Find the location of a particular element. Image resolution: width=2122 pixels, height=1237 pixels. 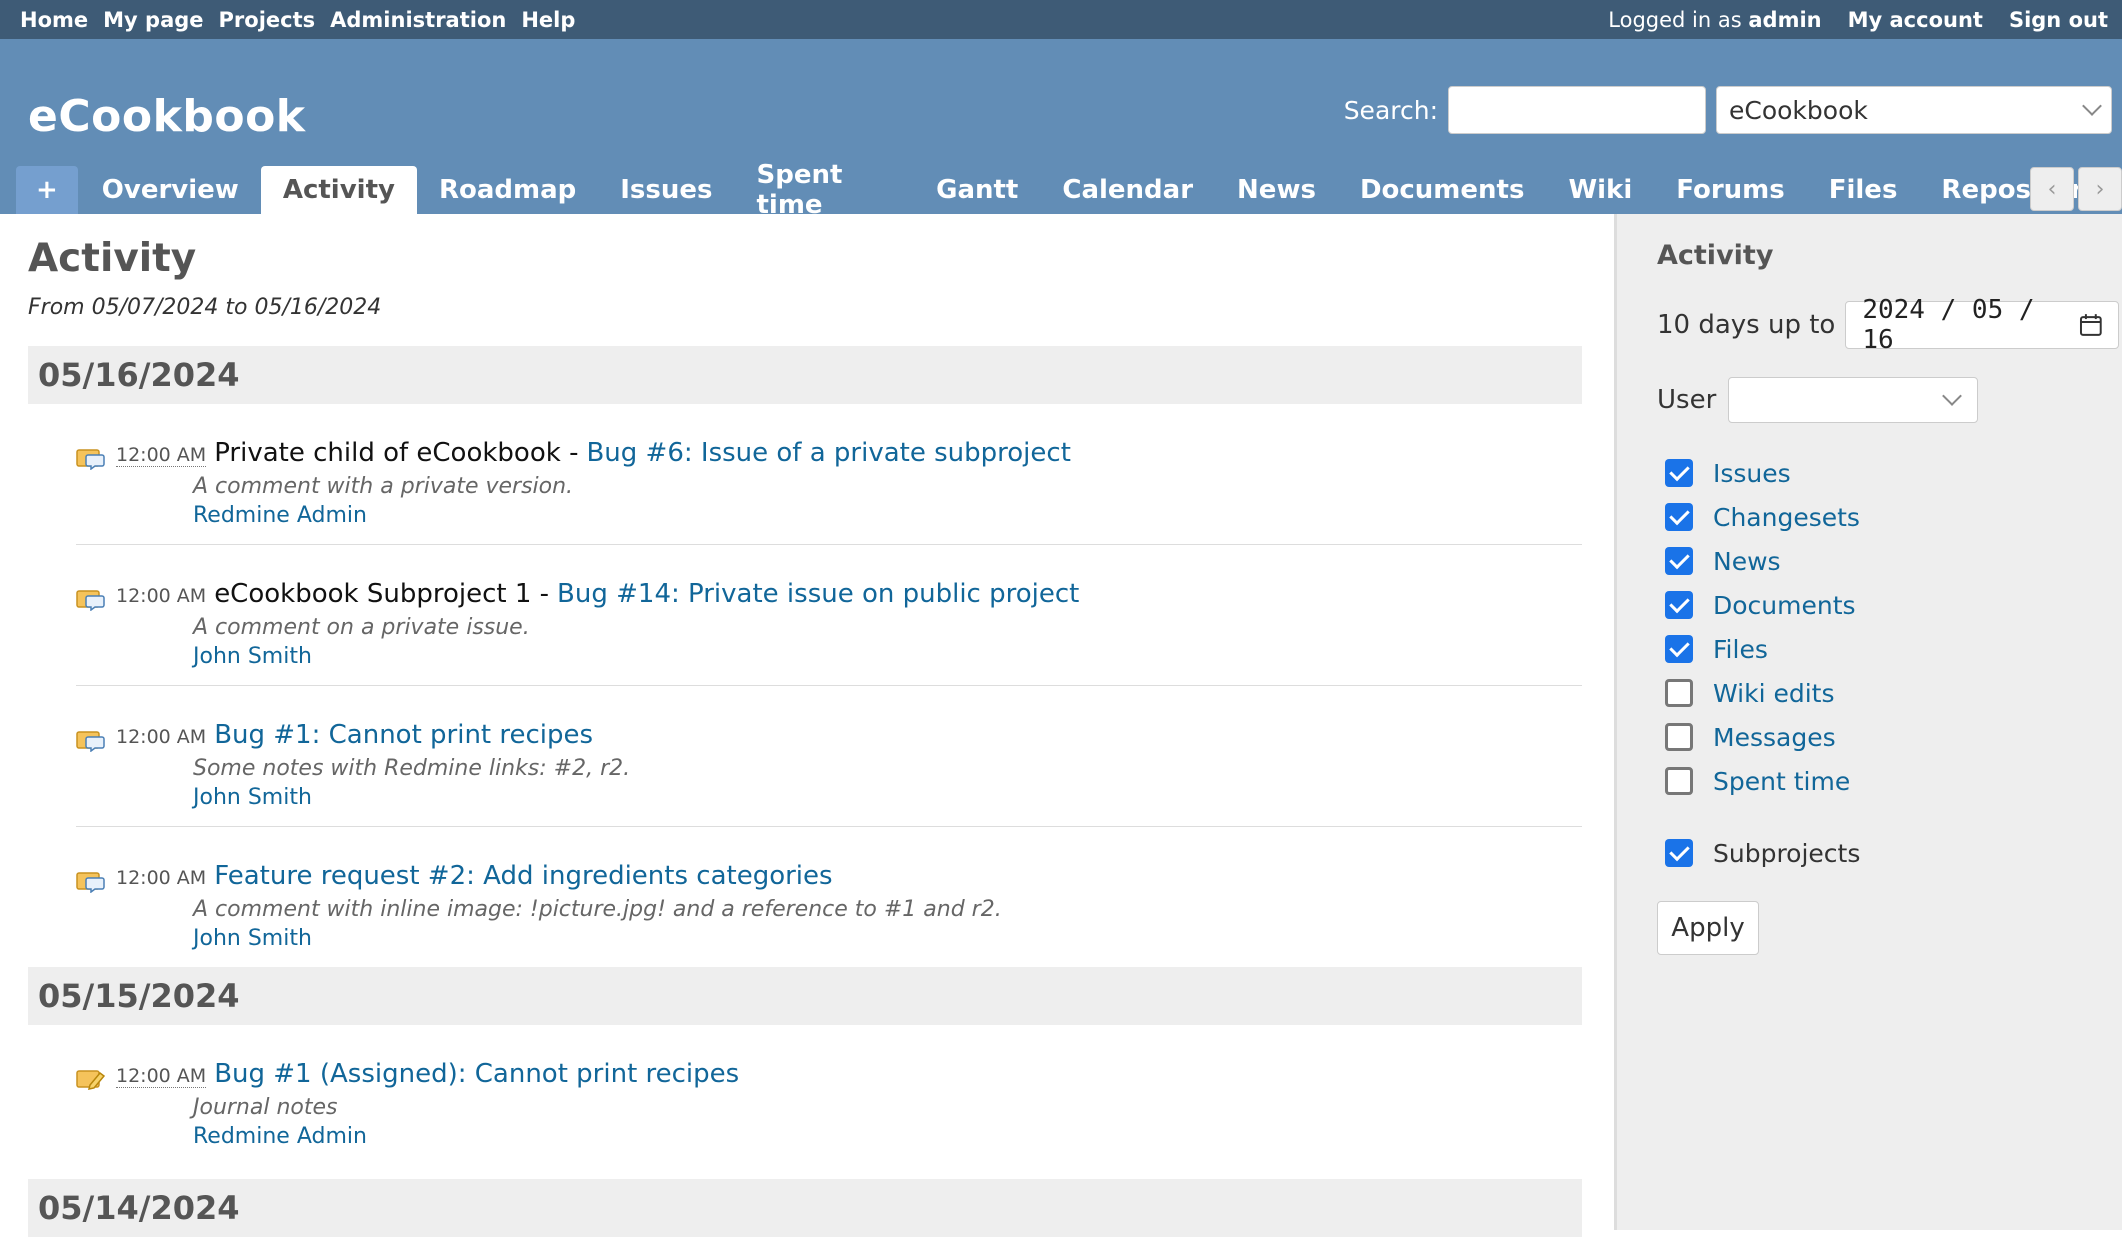

filter-subprojects: Subprojects is located at coordinates (1889, 853).